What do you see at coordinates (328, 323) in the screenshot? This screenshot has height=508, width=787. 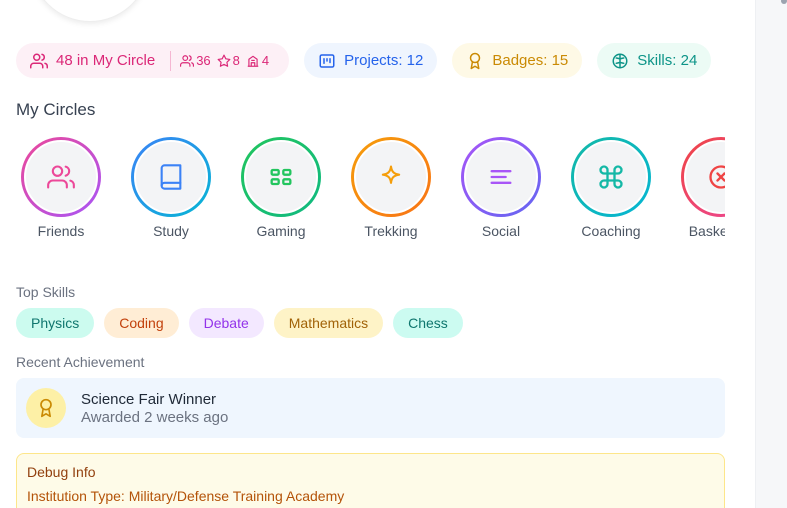 I see `skill-tag: Mathematics` at bounding box center [328, 323].